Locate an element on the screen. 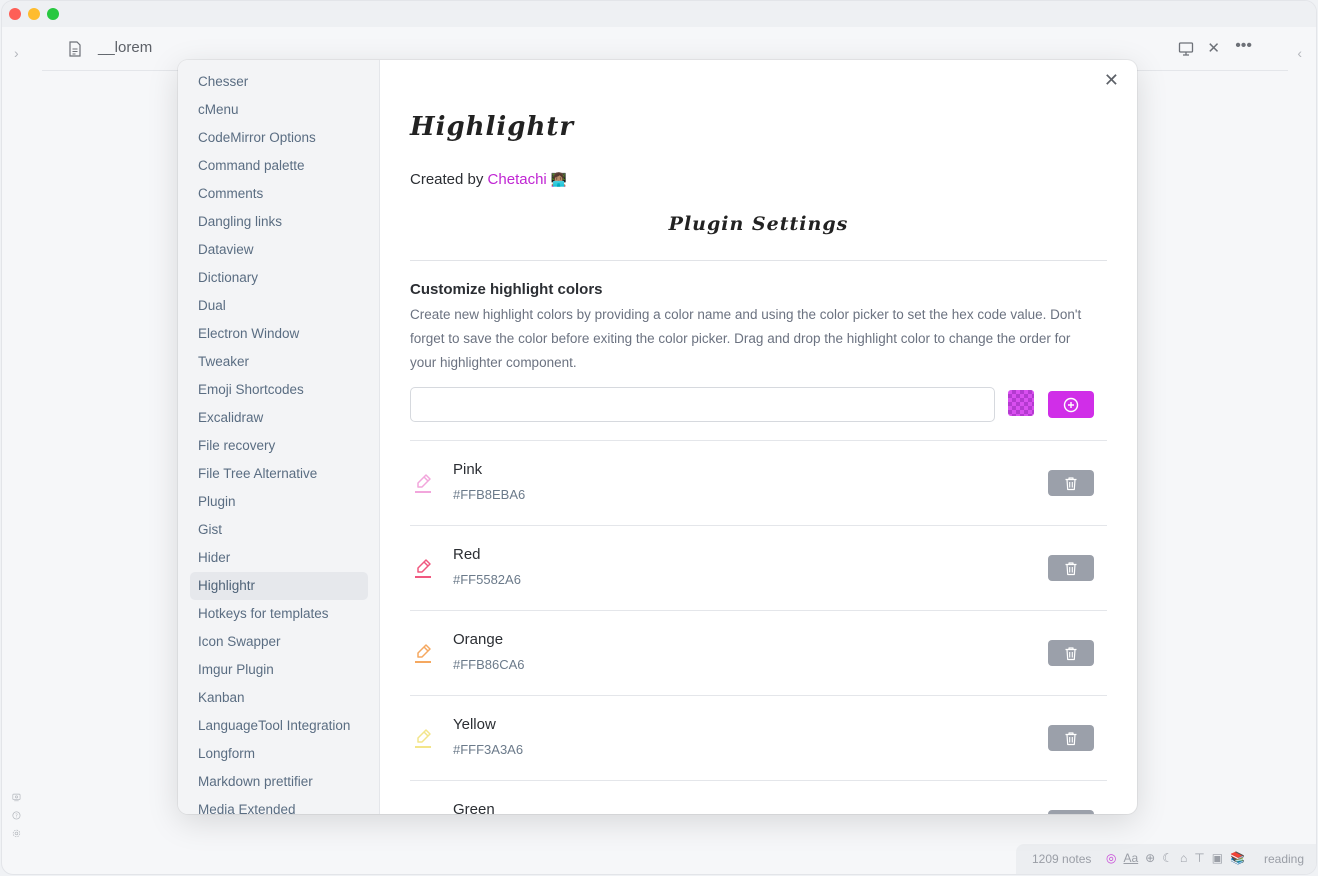 This screenshot has width=1318, height=876. notes-count: 1209 notes is located at coordinates (1062, 859).